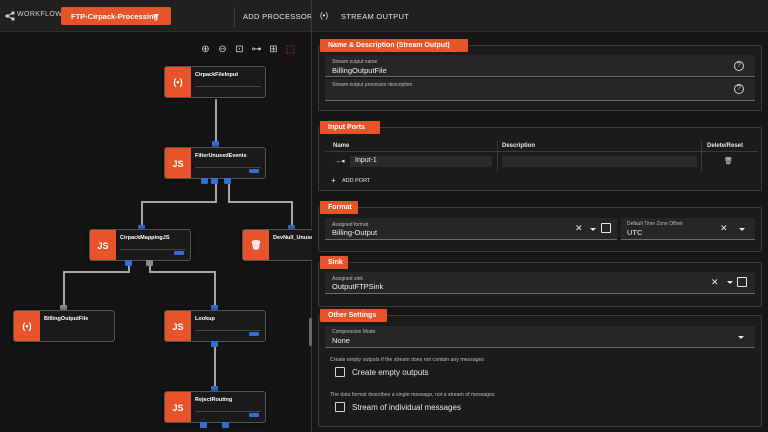 This screenshot has width=768, height=432. I want to click on input-ports-title: Input Ports, so click(350, 127).